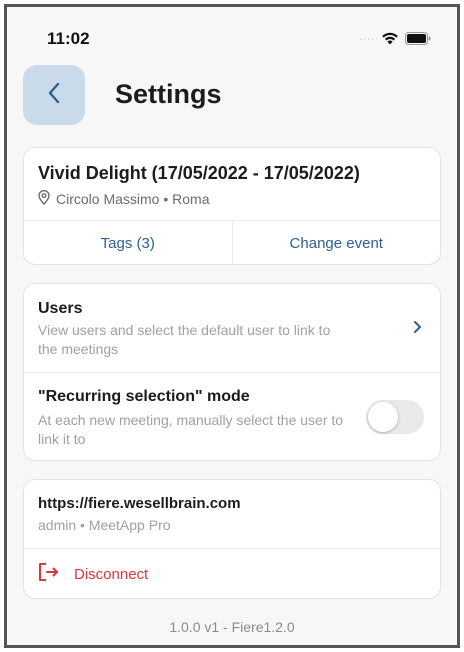  What do you see at coordinates (418, 38) in the screenshot?
I see `battery-icon` at bounding box center [418, 38].